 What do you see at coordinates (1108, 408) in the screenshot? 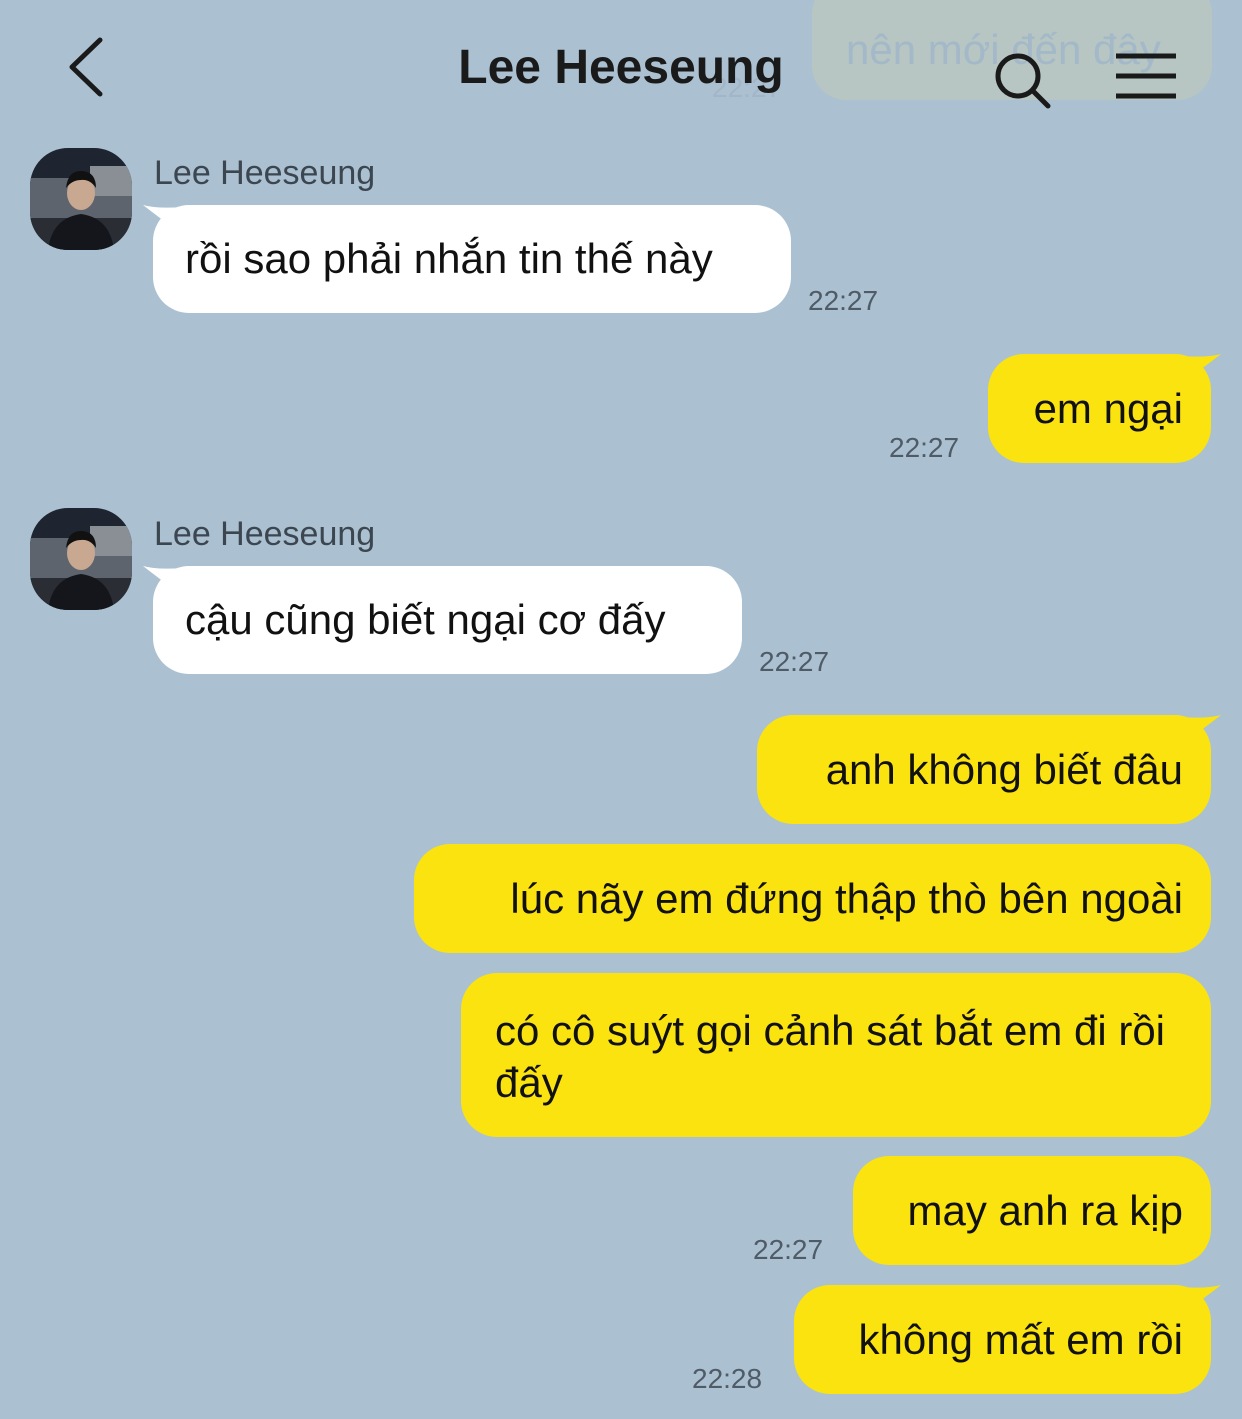
I see `message-text: em ngại` at bounding box center [1108, 408].